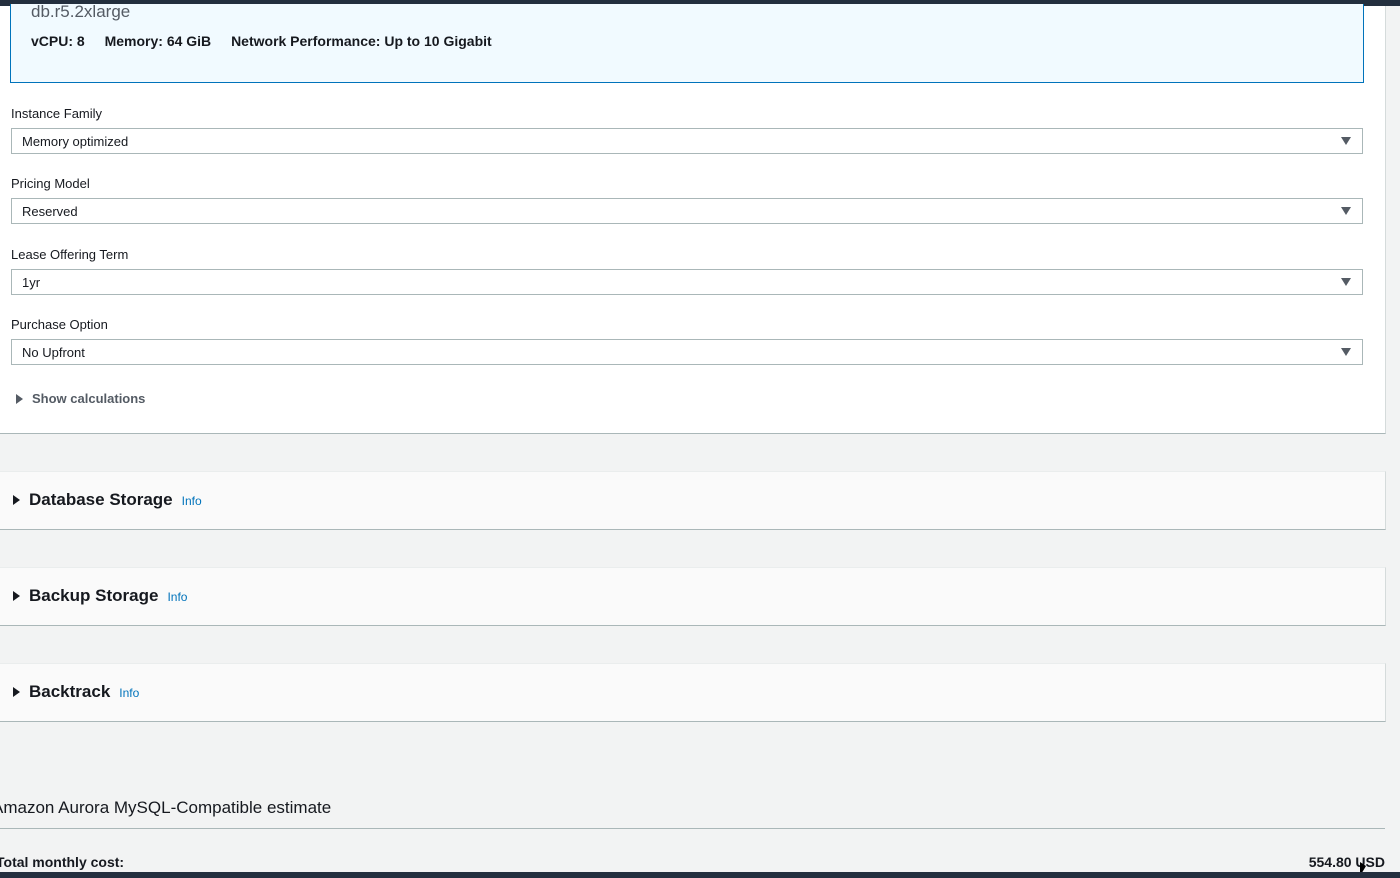 This screenshot has width=1400, height=878. Describe the element at coordinates (687, 211) in the screenshot. I see `pricing-model-select: Reserved` at that location.